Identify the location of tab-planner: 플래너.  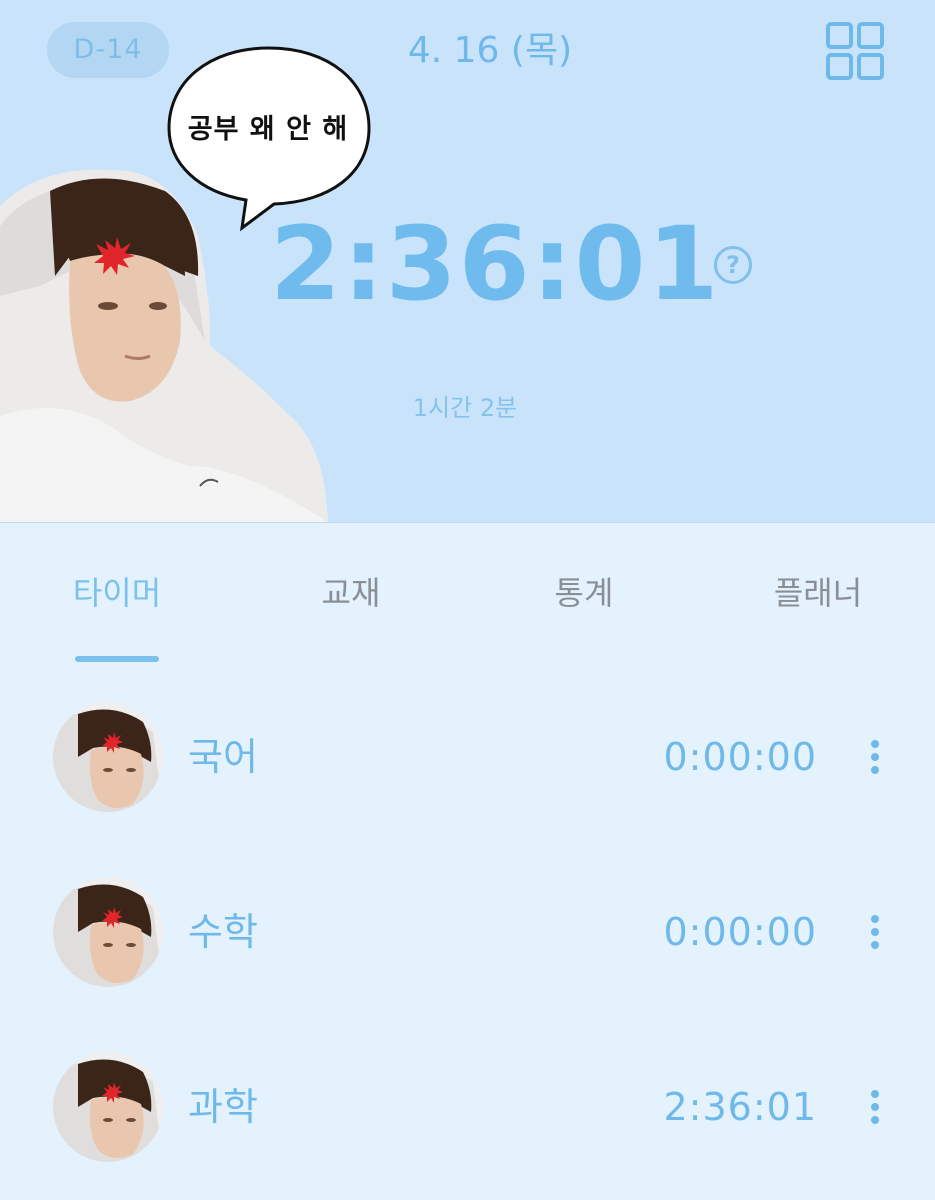
(818, 593).